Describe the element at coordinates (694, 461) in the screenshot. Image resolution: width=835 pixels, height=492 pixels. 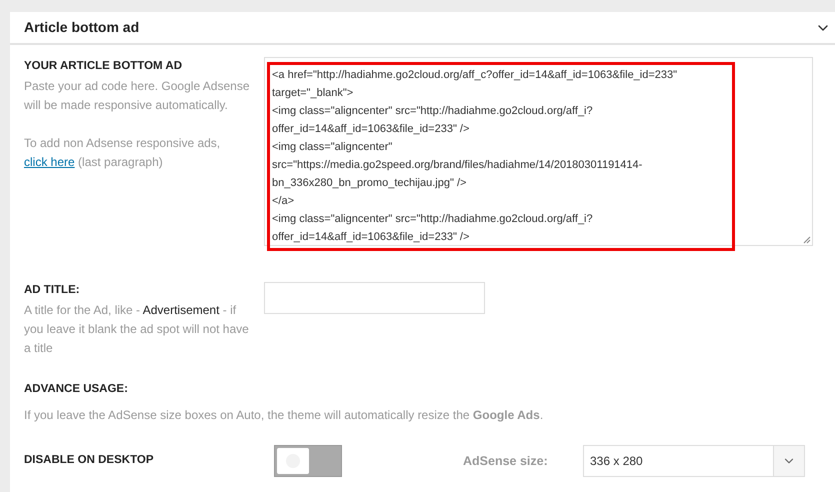
I see `adsense-size-select: 336 x 280` at that location.